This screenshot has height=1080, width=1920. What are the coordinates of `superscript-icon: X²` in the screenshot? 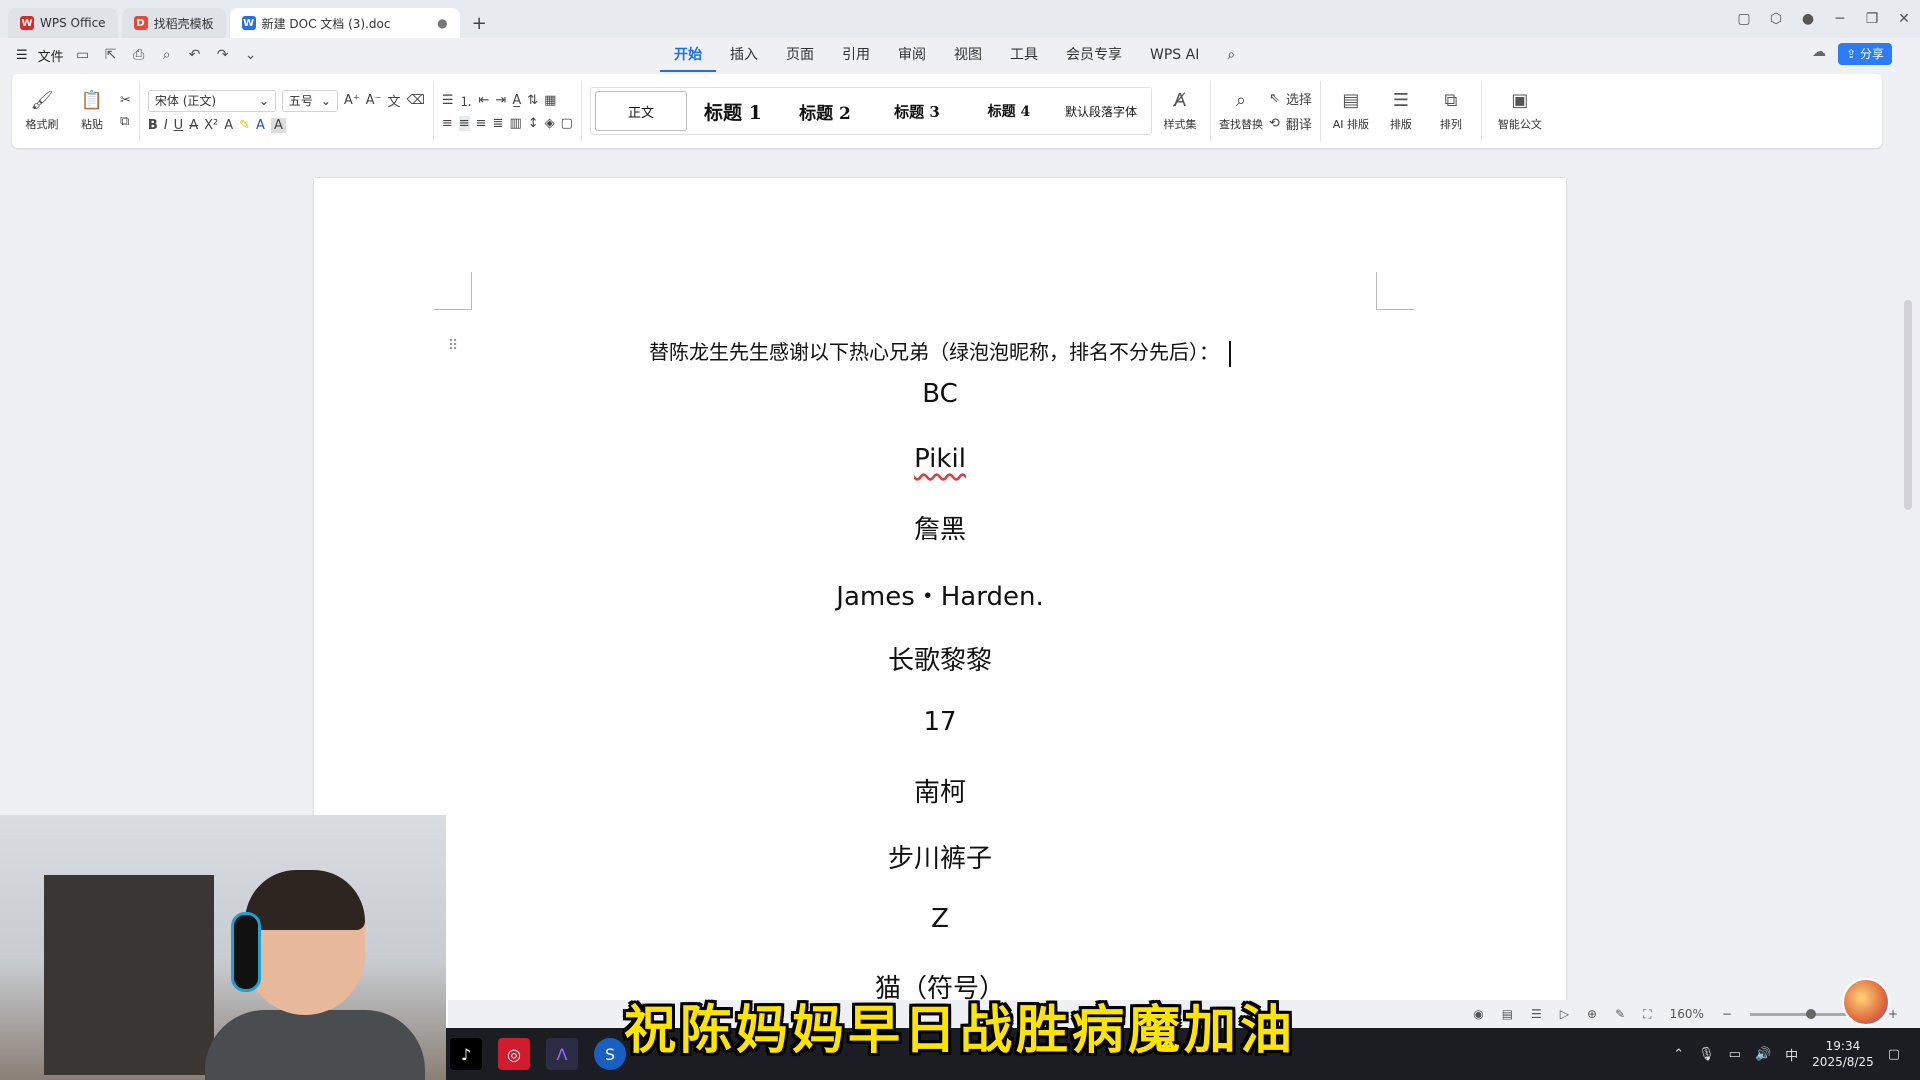 It's located at (211, 125).